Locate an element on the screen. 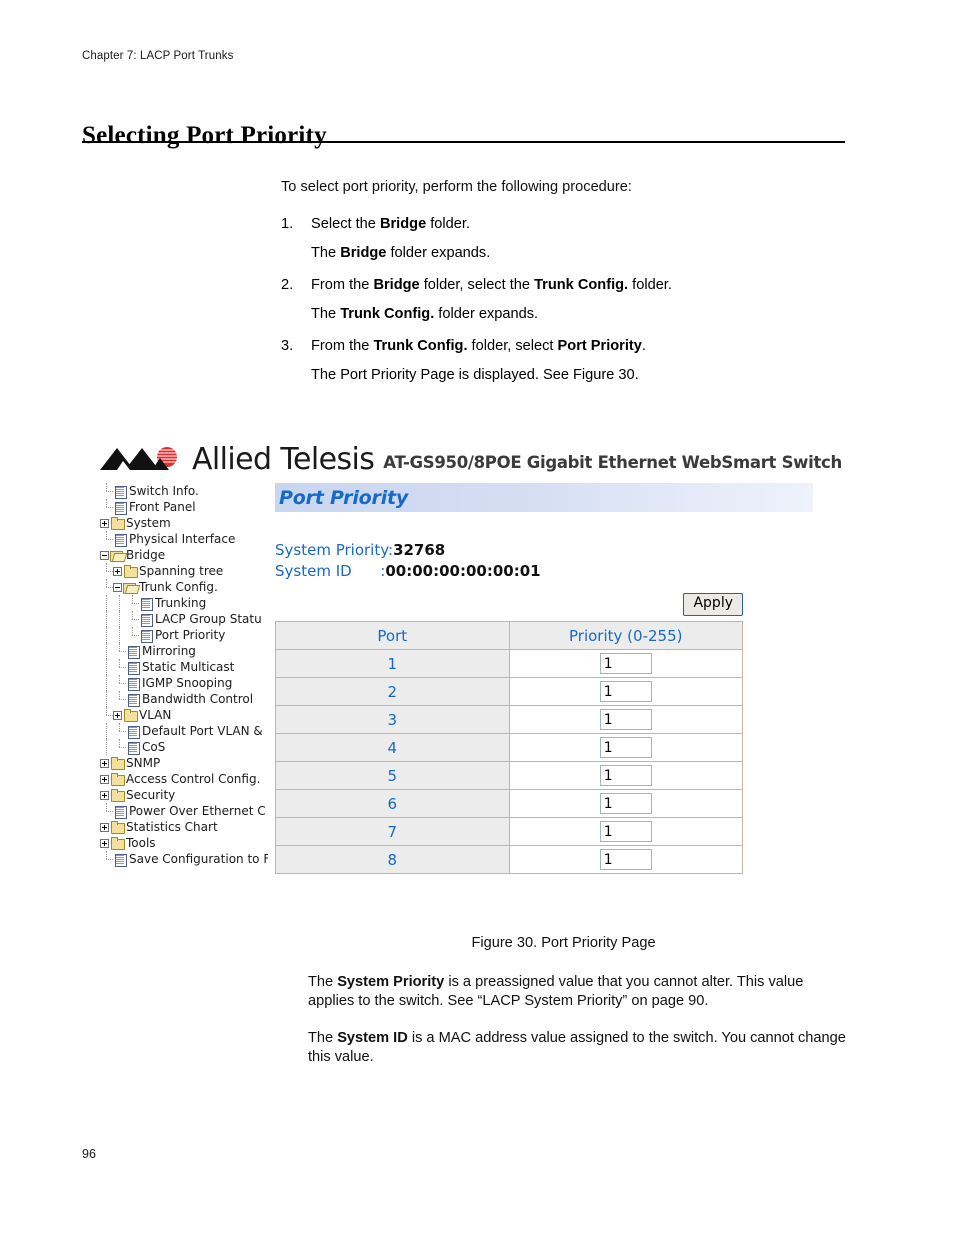  tree-item-trunk-config: Trunk Config. is located at coordinates (184, 587).